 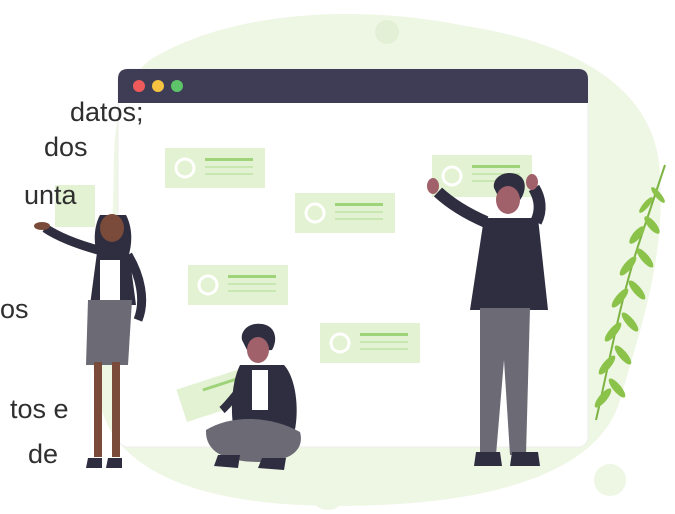 I want to click on text-fragment-1: datos;, so click(x=107, y=112).